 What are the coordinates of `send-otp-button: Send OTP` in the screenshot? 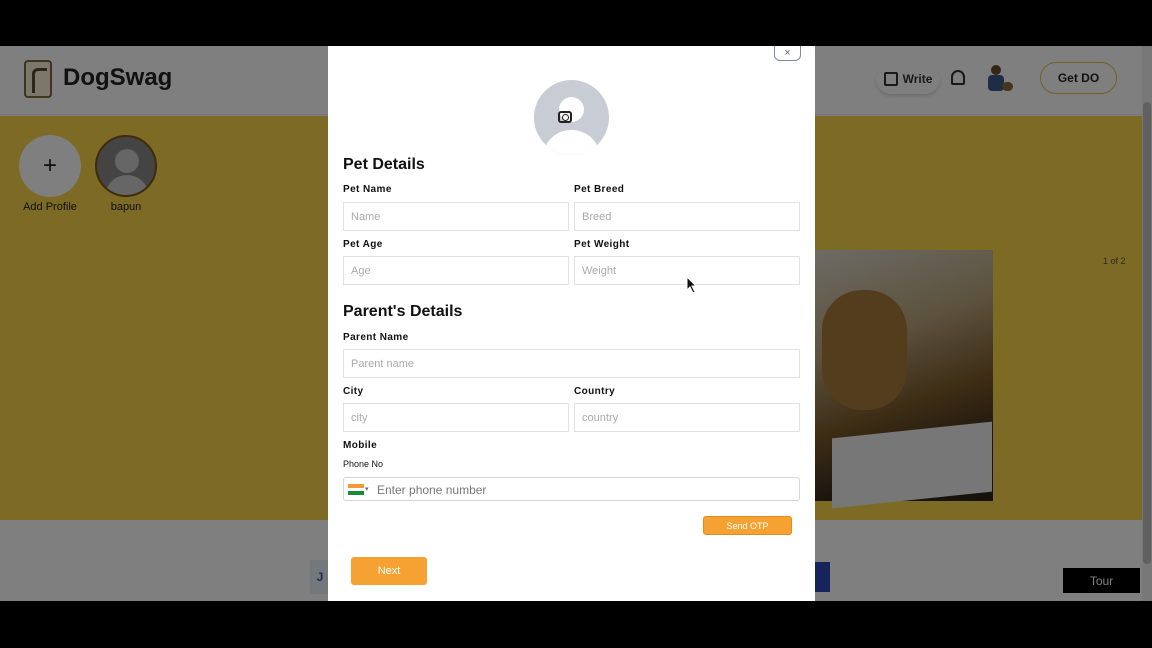 It's located at (747, 525).